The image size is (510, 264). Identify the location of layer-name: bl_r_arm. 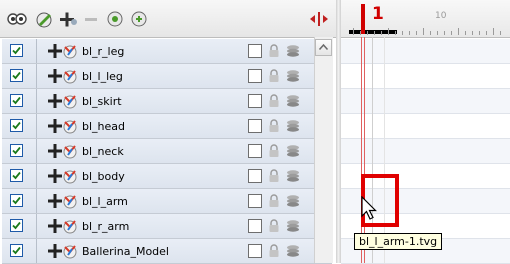
(105, 226).